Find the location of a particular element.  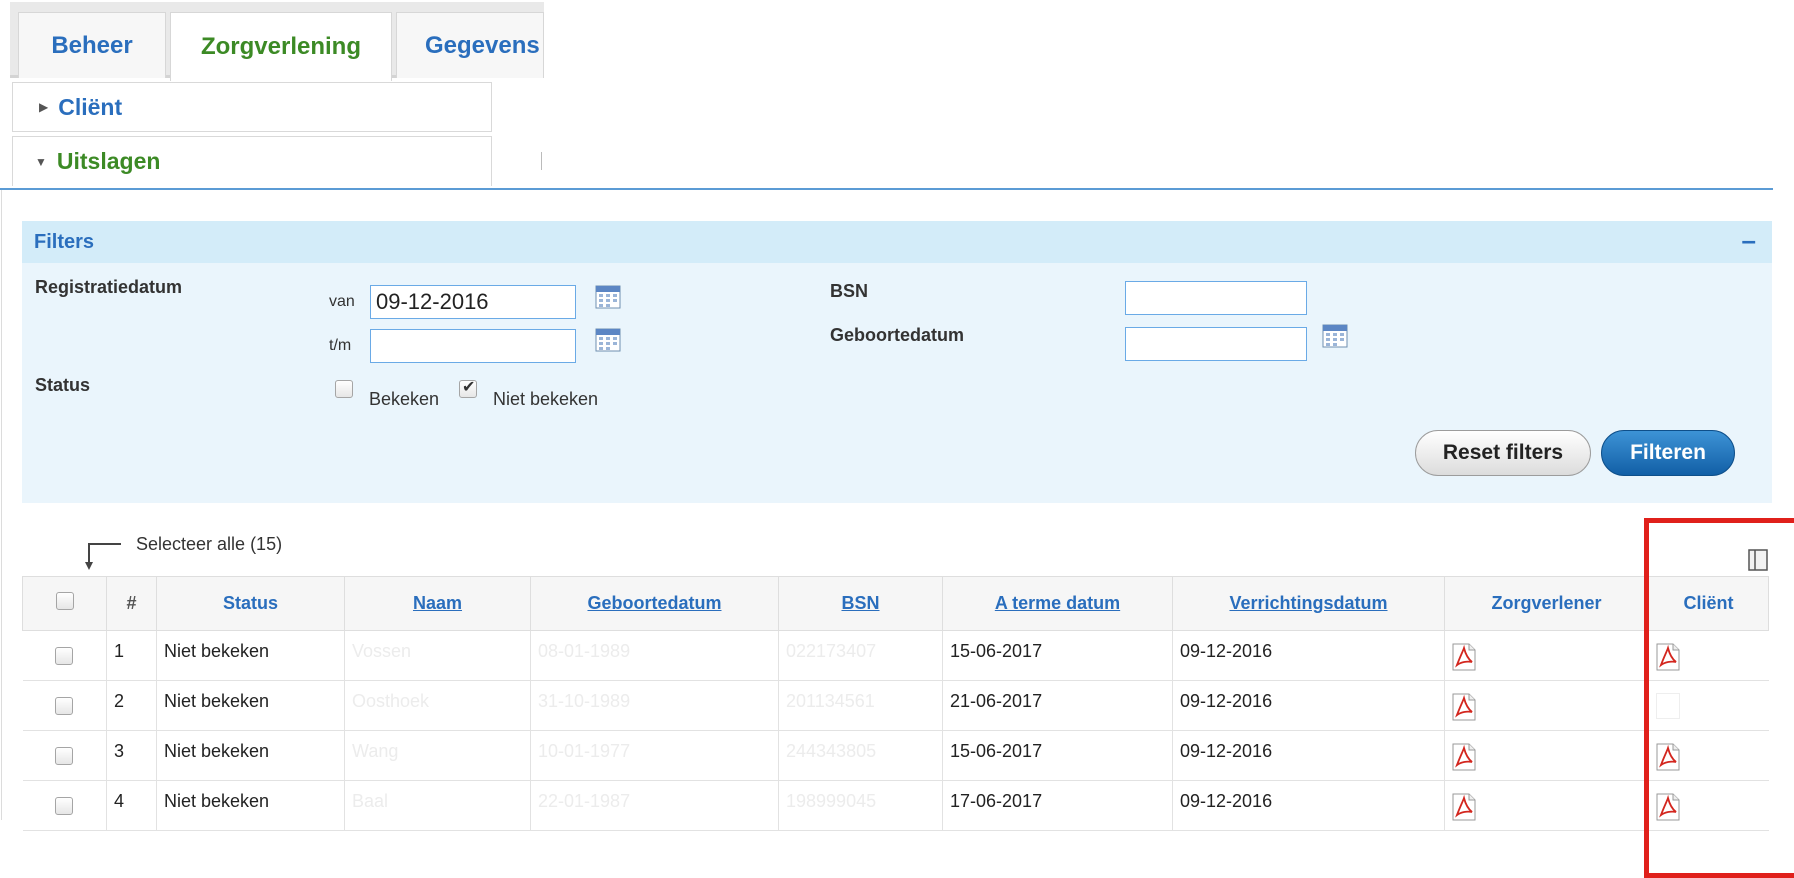

geboortedatum-label: Geboortedatum is located at coordinates (897, 335).